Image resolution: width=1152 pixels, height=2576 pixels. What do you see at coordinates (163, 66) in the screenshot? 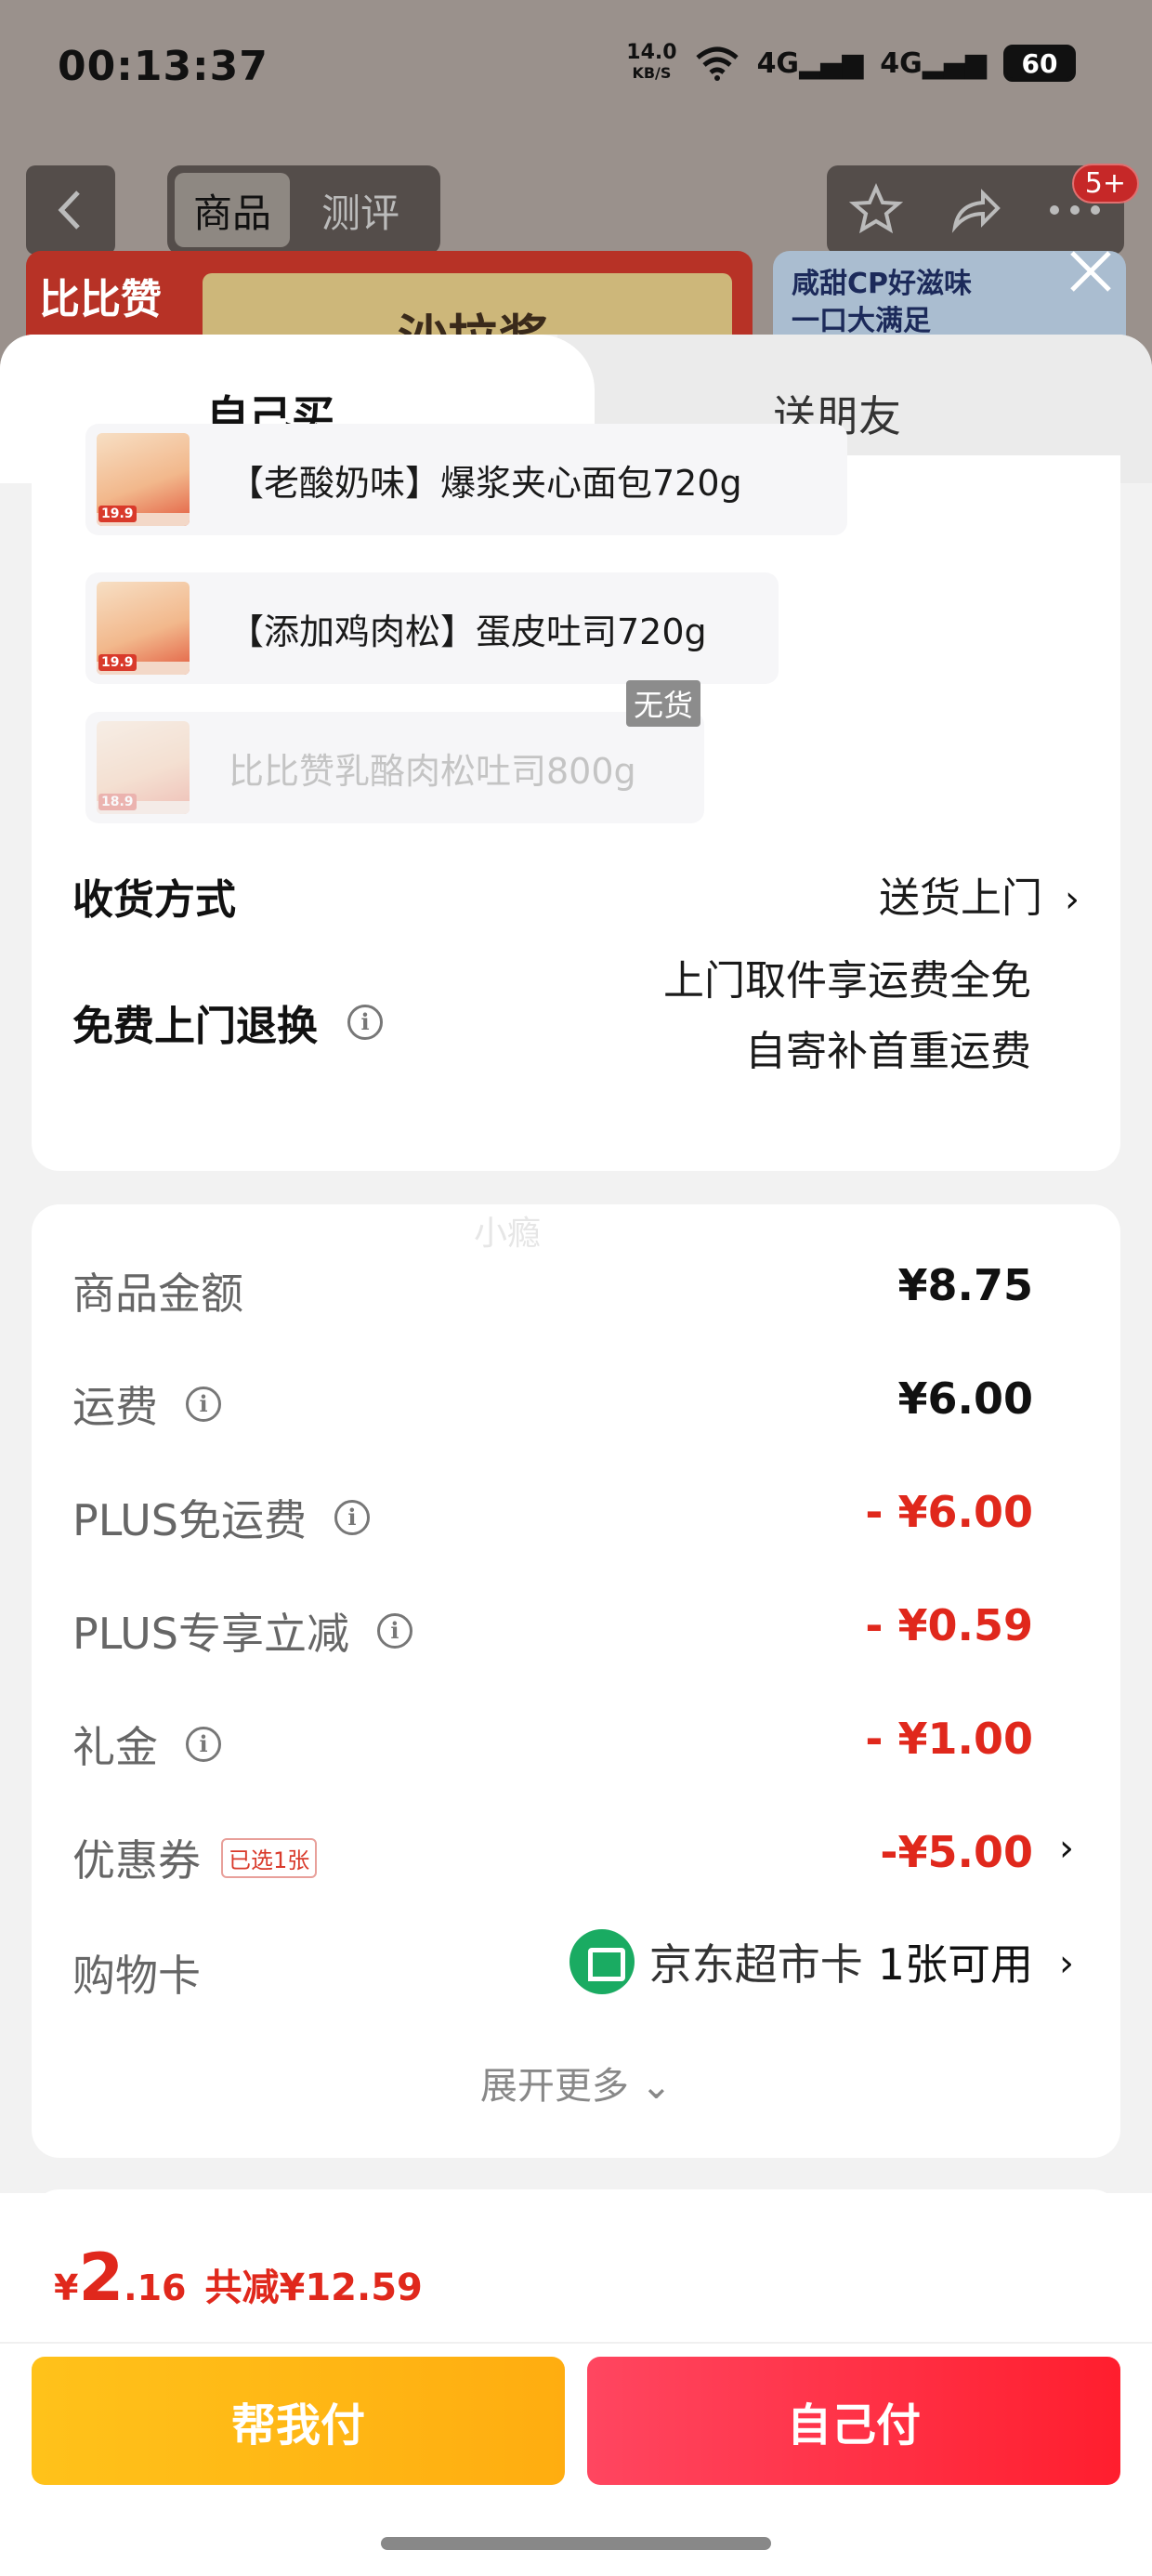
I see `status-time: 00:13:37` at bounding box center [163, 66].